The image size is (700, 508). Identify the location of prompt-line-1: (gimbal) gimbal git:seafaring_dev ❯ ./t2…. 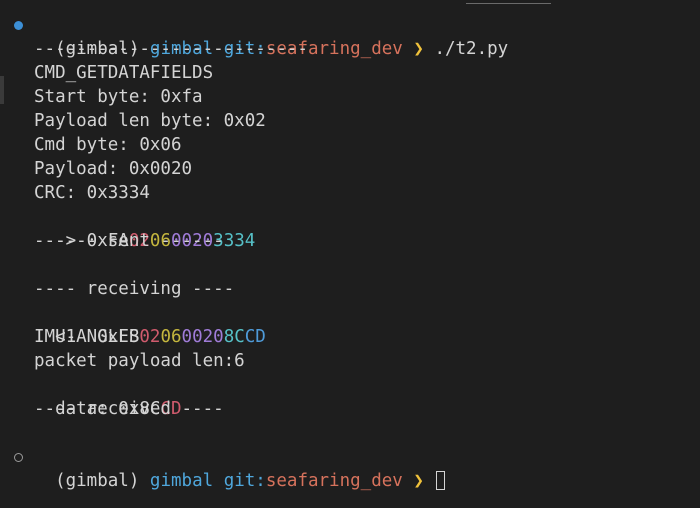
(271, 36).